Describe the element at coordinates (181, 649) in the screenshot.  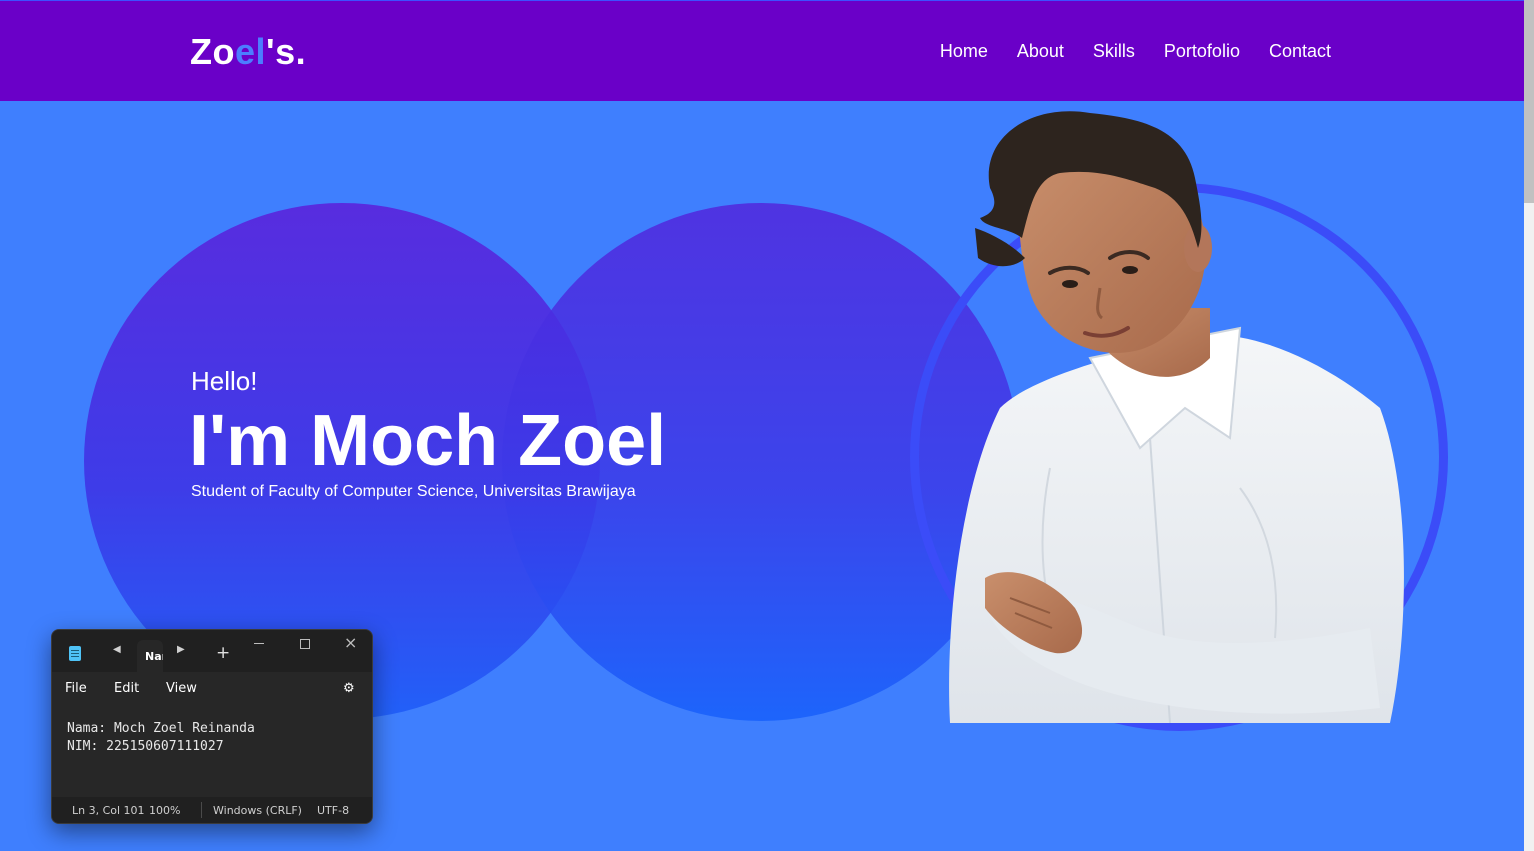
I see `tab-scroll-right-icon: ▶` at that location.